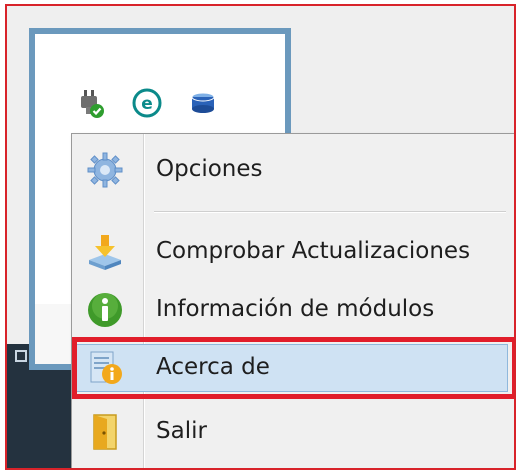  I want to click on menu-item-label: Opciones, so click(209, 169).